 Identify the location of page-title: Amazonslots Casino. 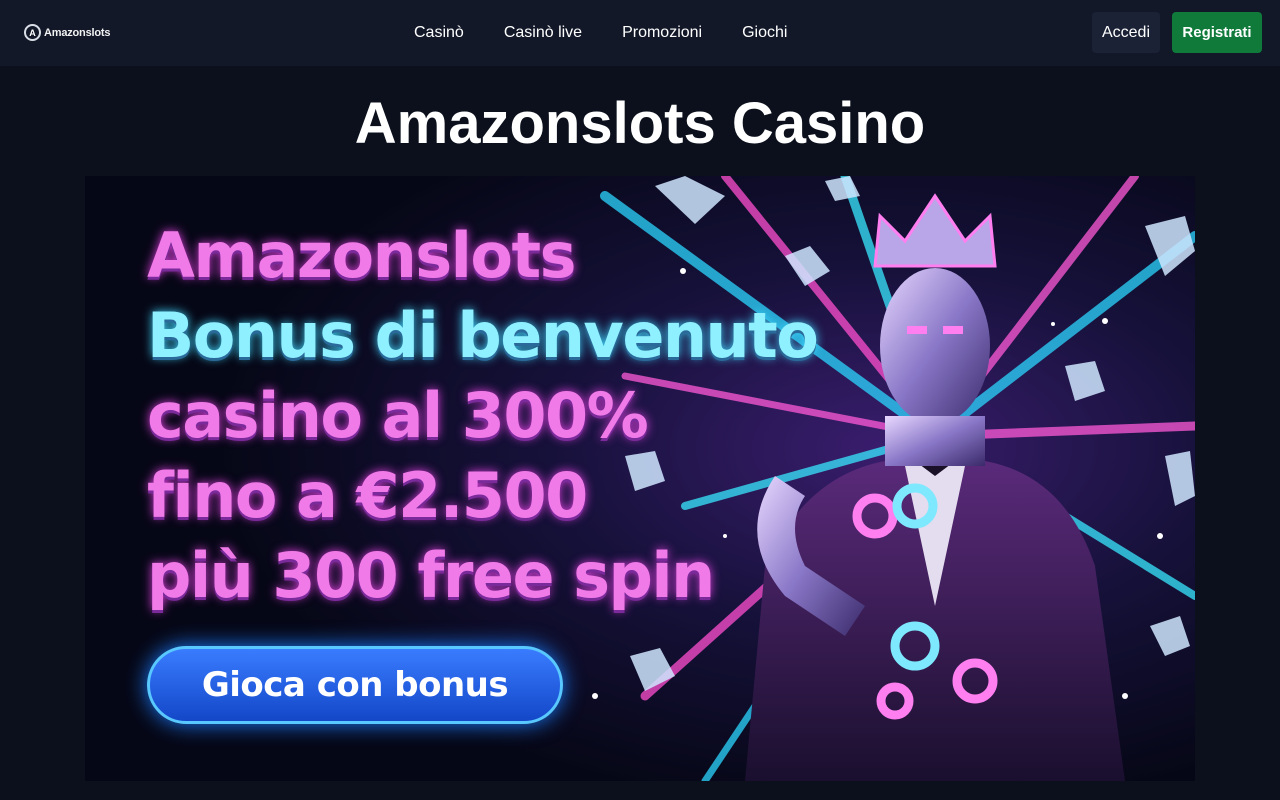
(640, 123).